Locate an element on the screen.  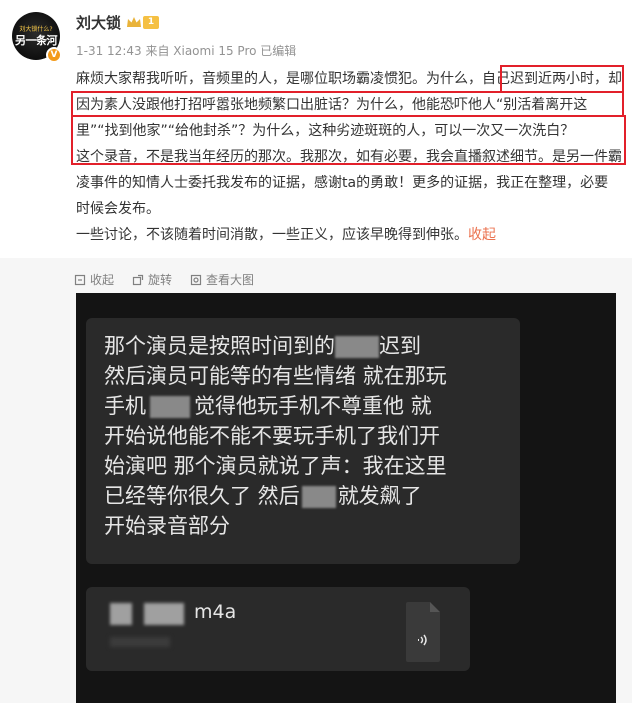
chat-line-3b: 觉得他玩手机不尊重他 就 is located at coordinates (313, 406).